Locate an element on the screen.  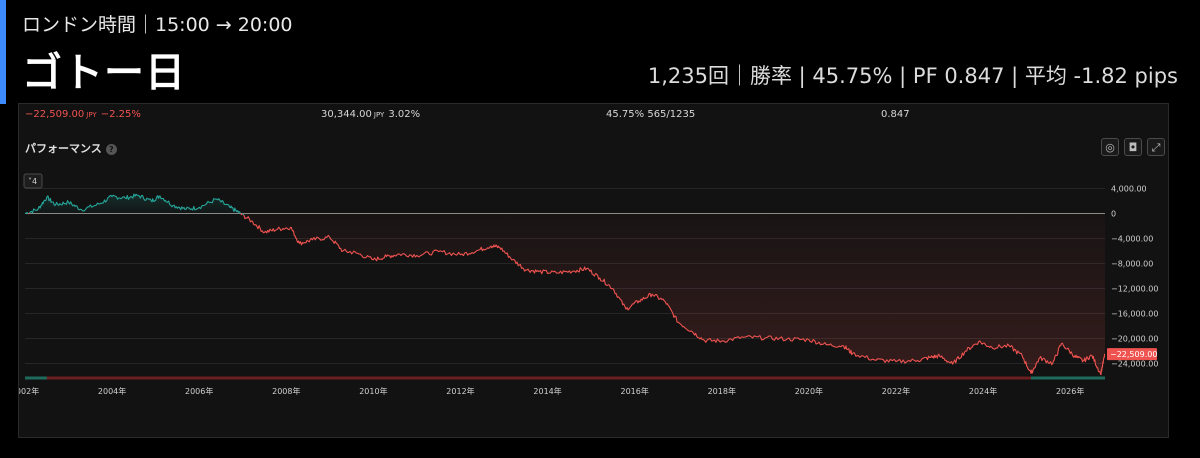
y-tick-label: 0 is located at coordinates (1113, 214).